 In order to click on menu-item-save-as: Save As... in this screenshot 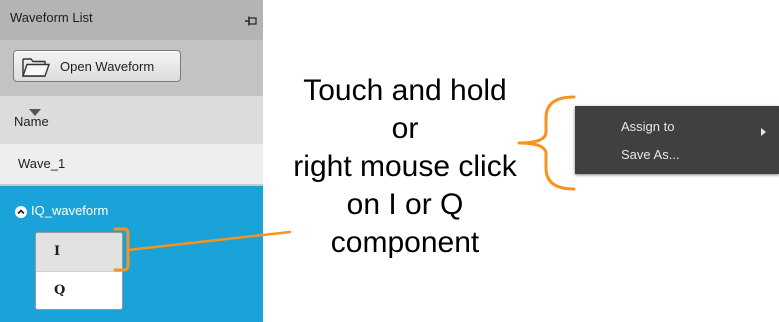, I will do `click(677, 155)`.